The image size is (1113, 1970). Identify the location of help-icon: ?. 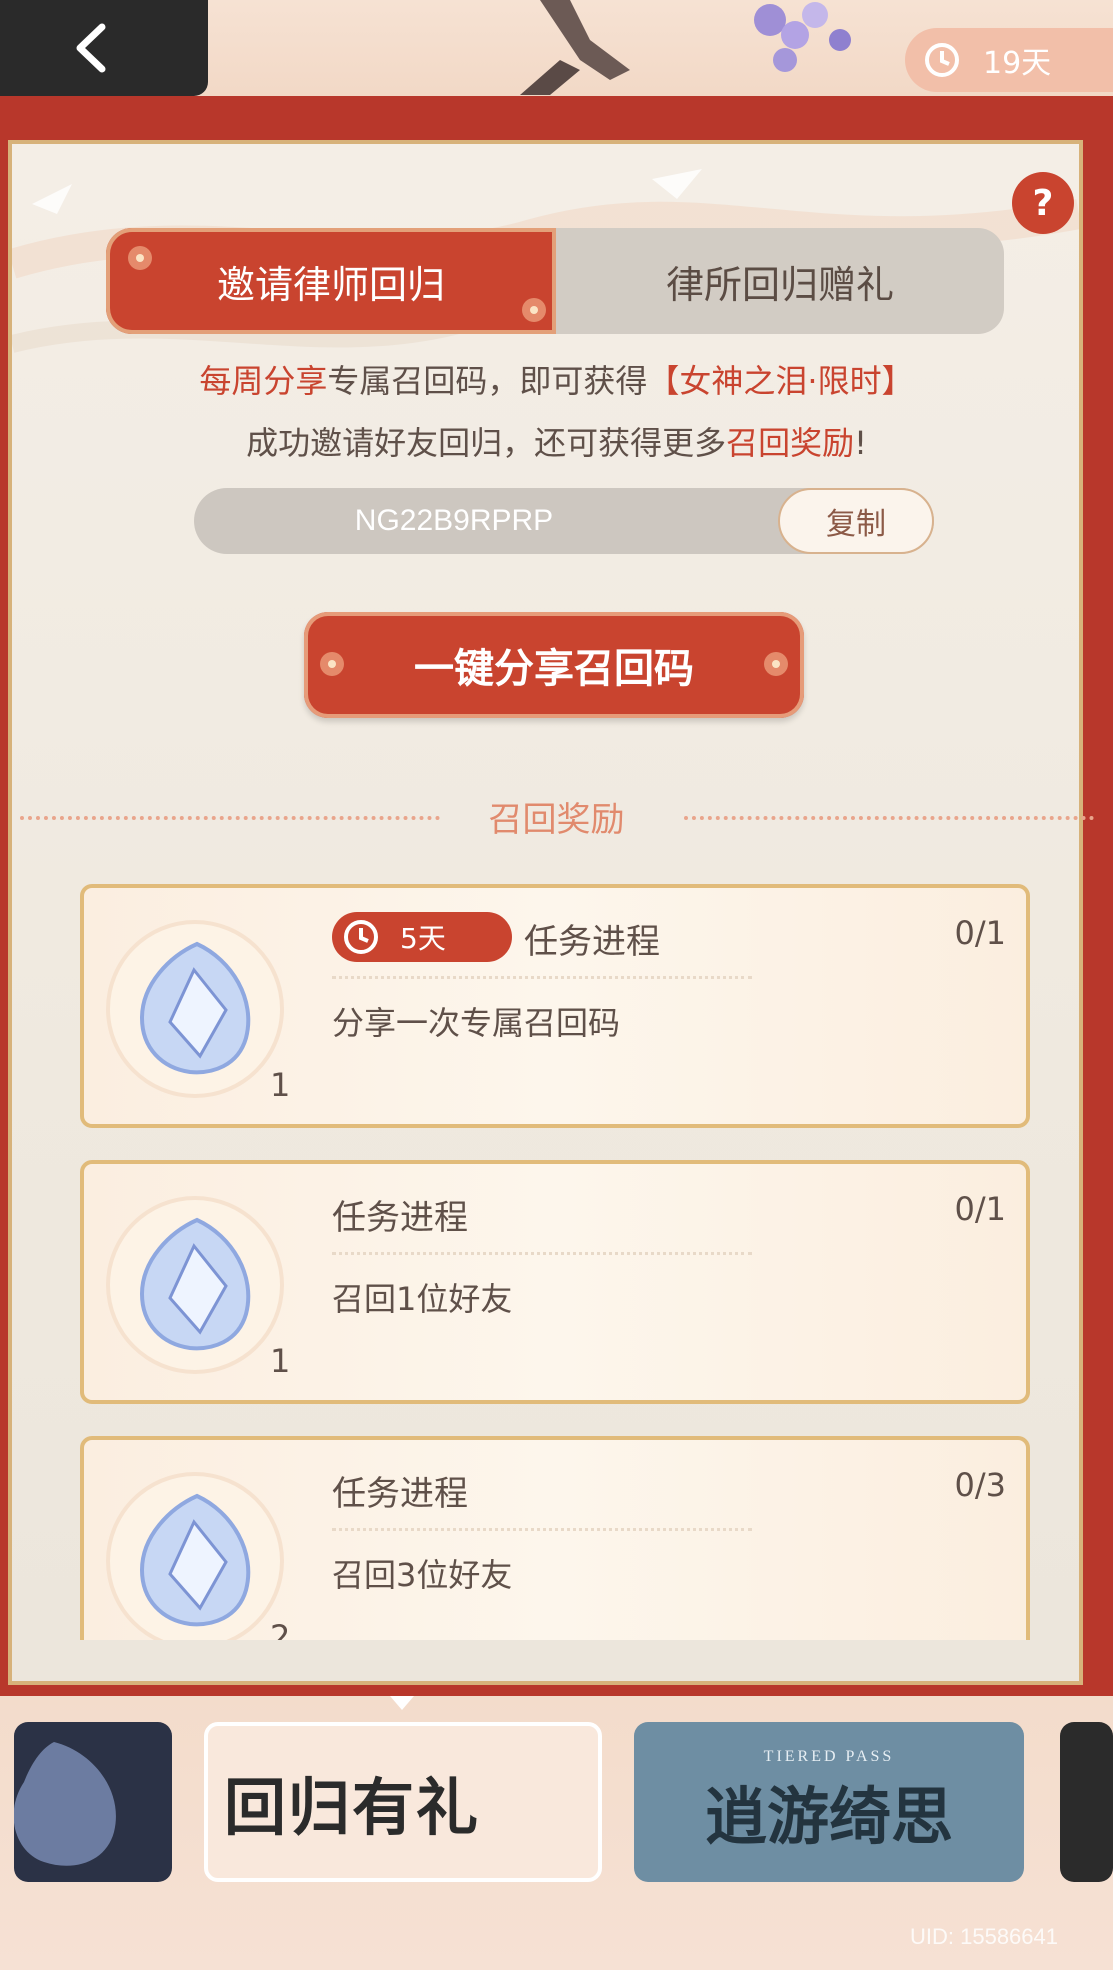
(1043, 203).